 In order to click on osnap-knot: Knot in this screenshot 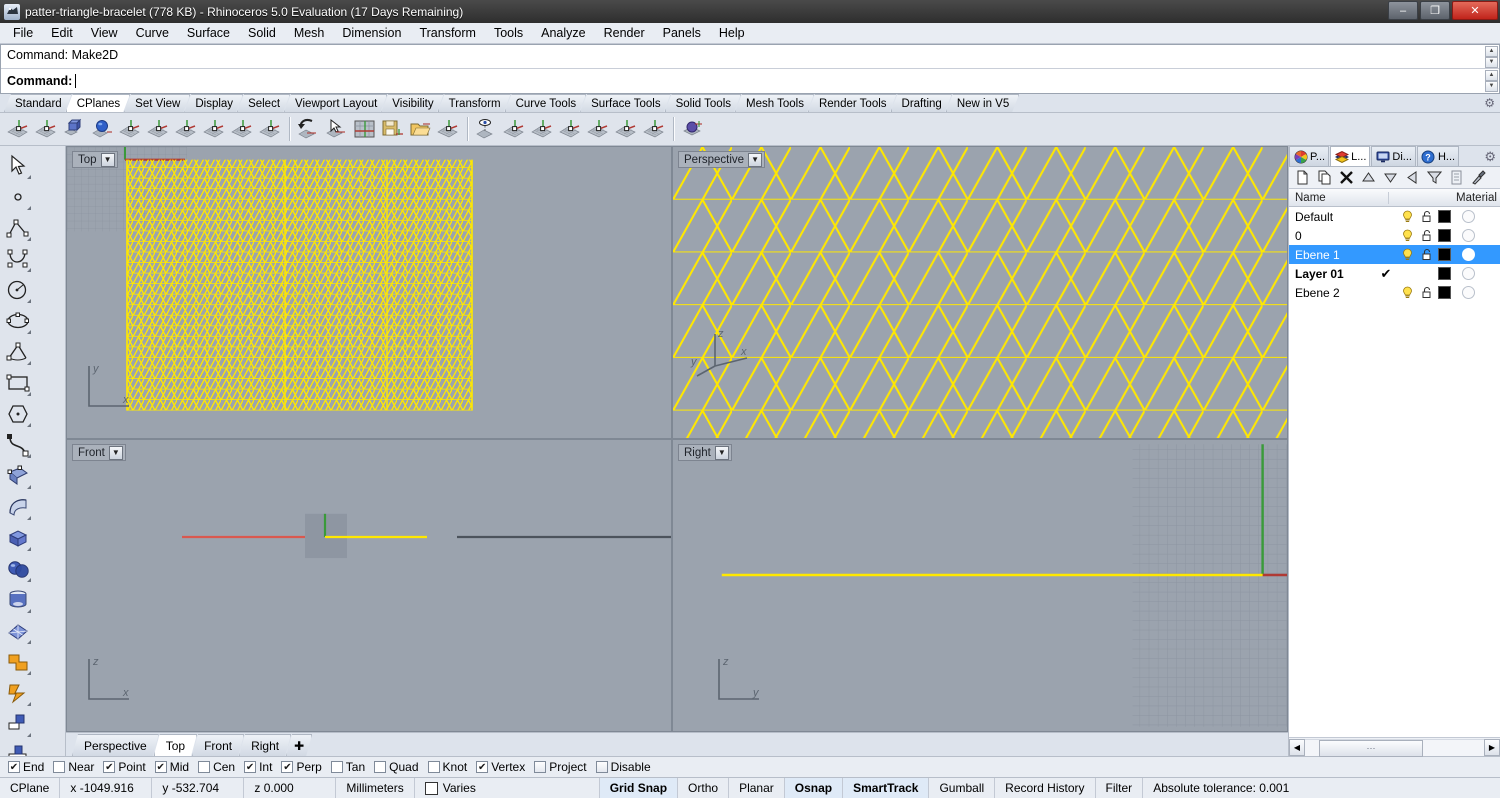, I will do `click(450, 767)`.